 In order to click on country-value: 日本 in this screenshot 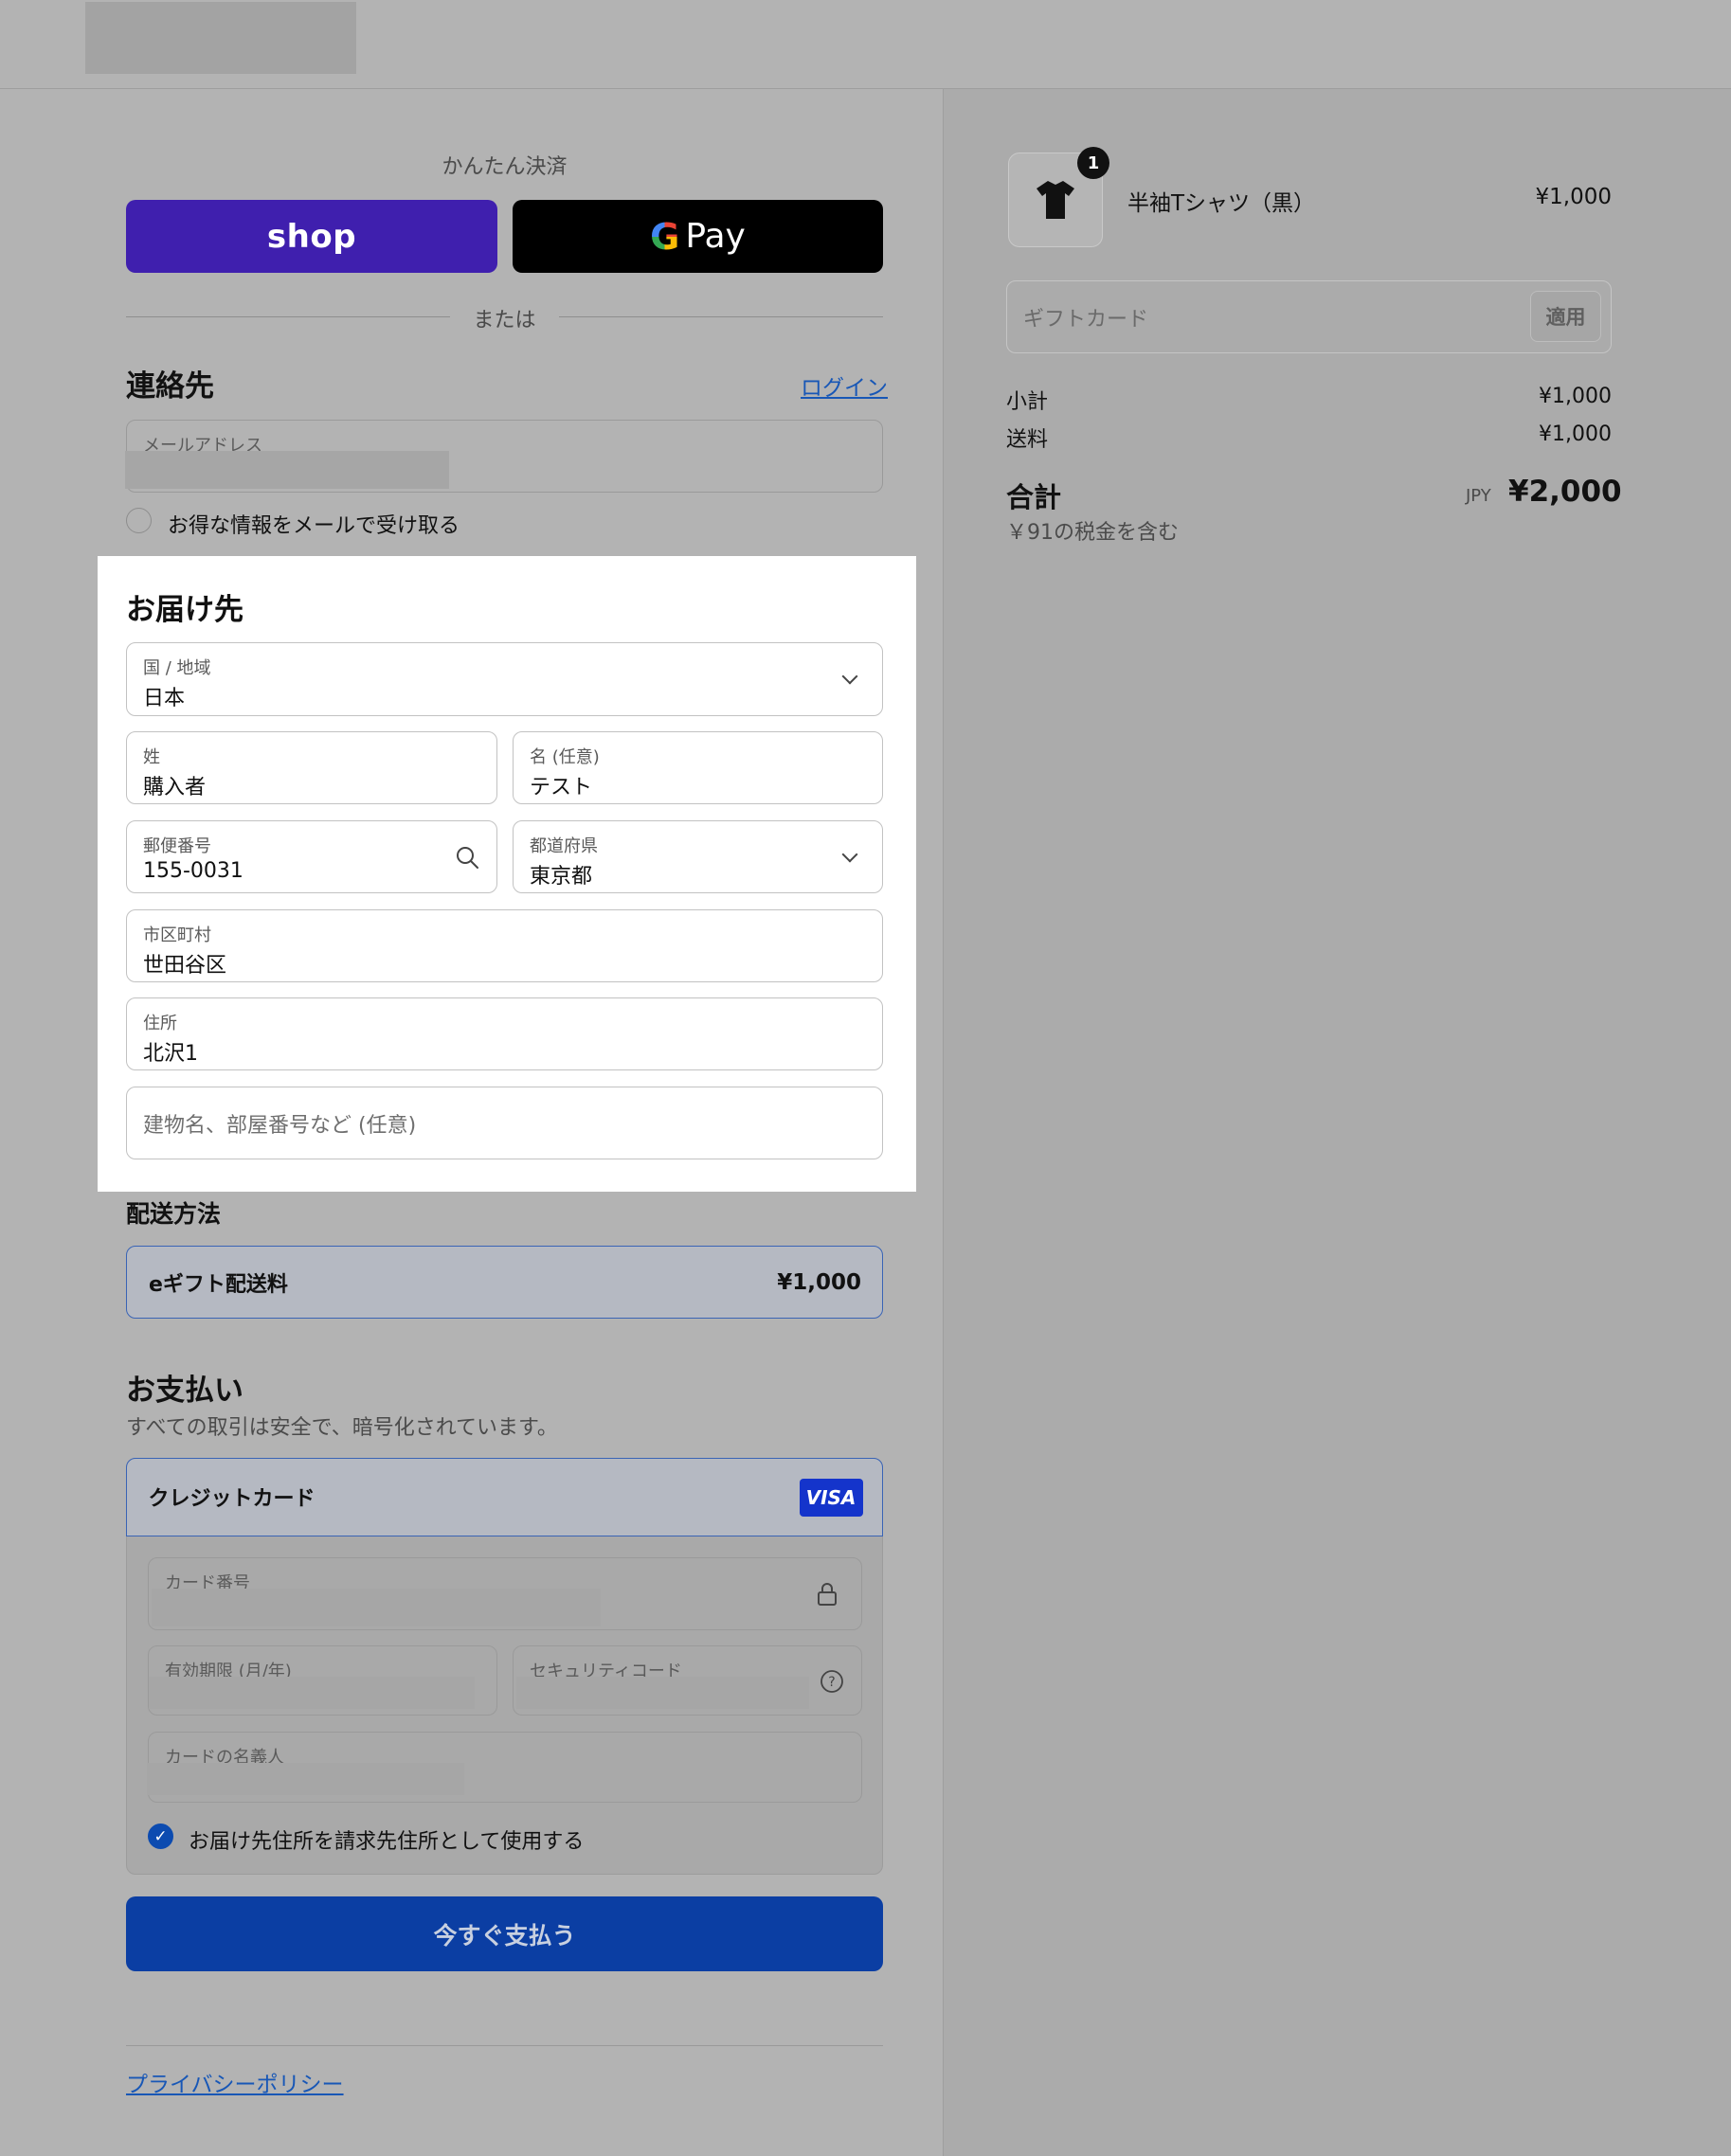, I will do `click(164, 699)`.